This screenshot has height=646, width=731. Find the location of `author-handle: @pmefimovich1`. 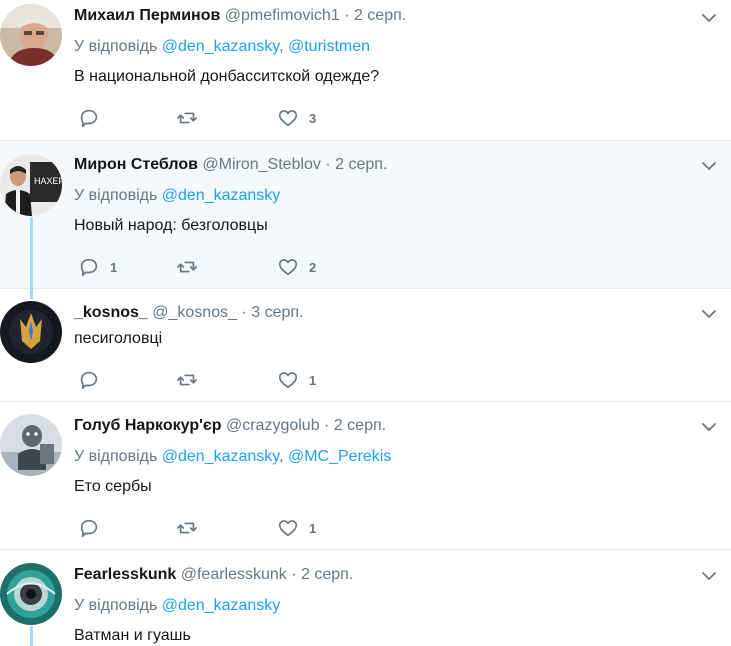

author-handle: @pmefimovich1 is located at coordinates (282, 15).